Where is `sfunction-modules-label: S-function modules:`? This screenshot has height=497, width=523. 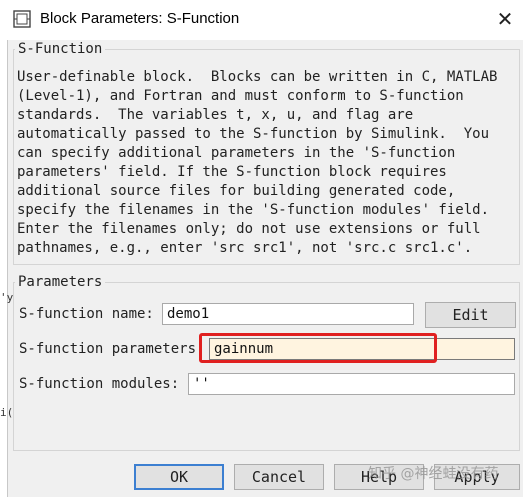
sfunction-modules-label: S-function modules: is located at coordinates (99, 384).